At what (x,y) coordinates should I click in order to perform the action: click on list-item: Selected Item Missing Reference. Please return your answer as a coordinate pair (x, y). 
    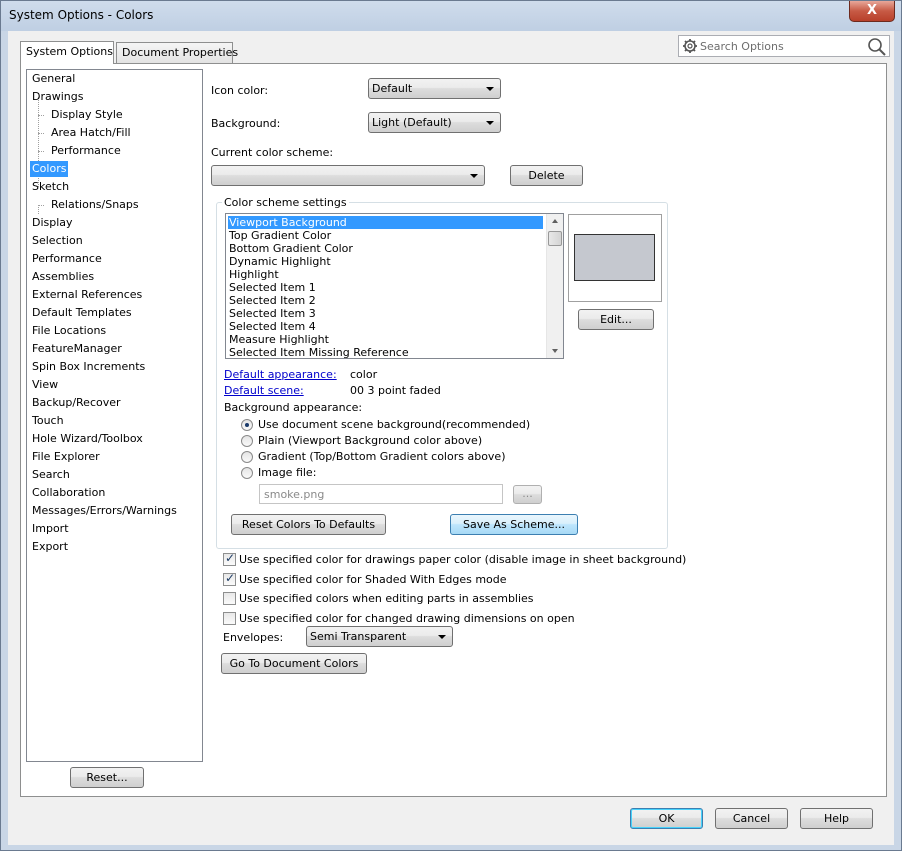
    Looking at the image, I should click on (319, 352).